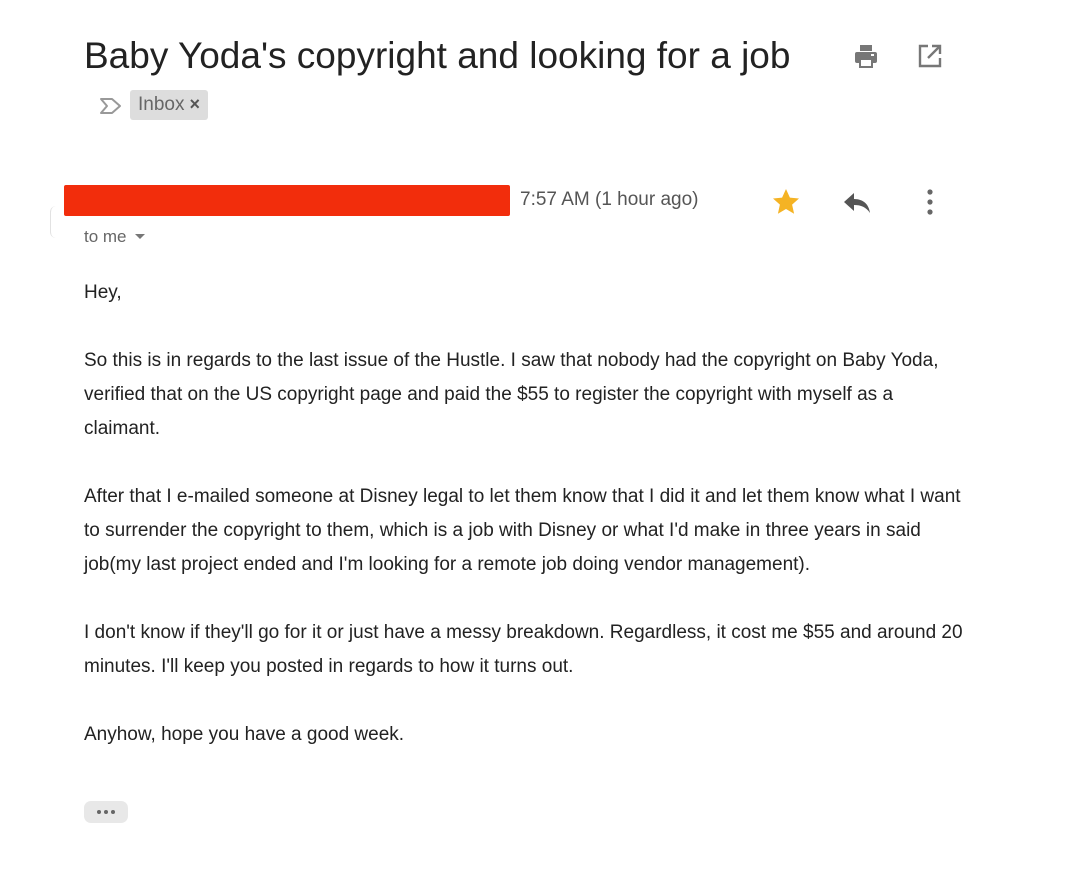  Describe the element at coordinates (244, 734) in the screenshot. I see `body-closing: Anyhow, hope you have a good week.` at that location.